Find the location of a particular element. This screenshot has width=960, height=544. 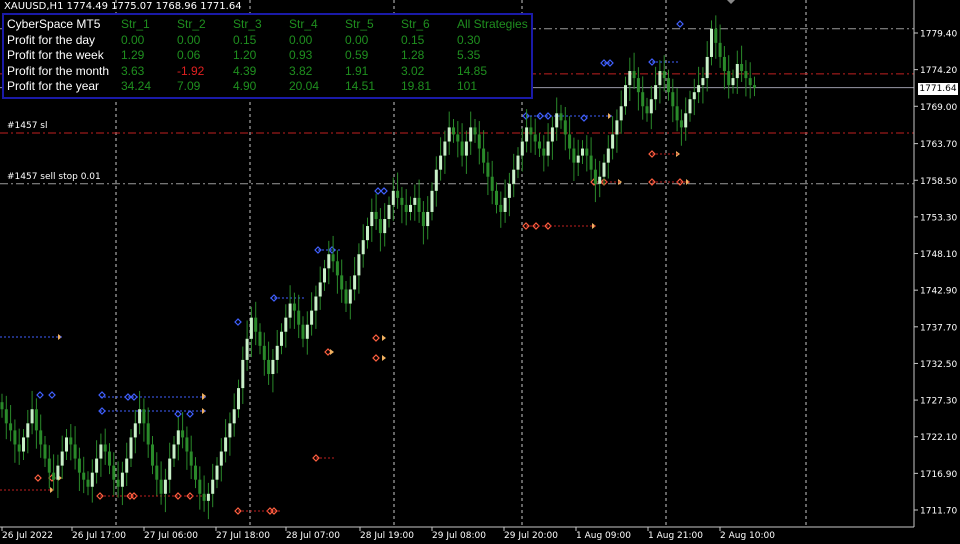

price-tick-label: 1737.70 is located at coordinates (938, 328).